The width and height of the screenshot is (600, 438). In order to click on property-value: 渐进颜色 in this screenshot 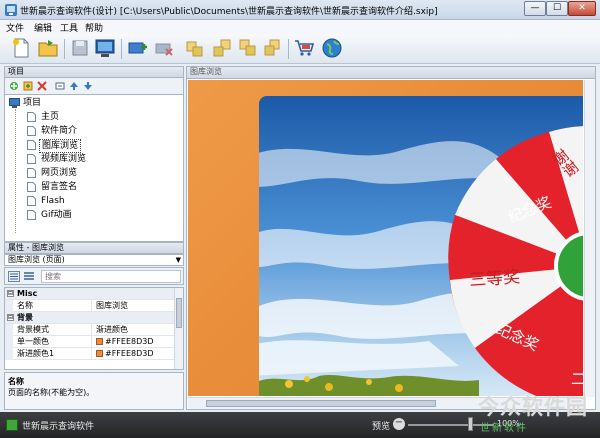, I will do `click(109, 330)`.